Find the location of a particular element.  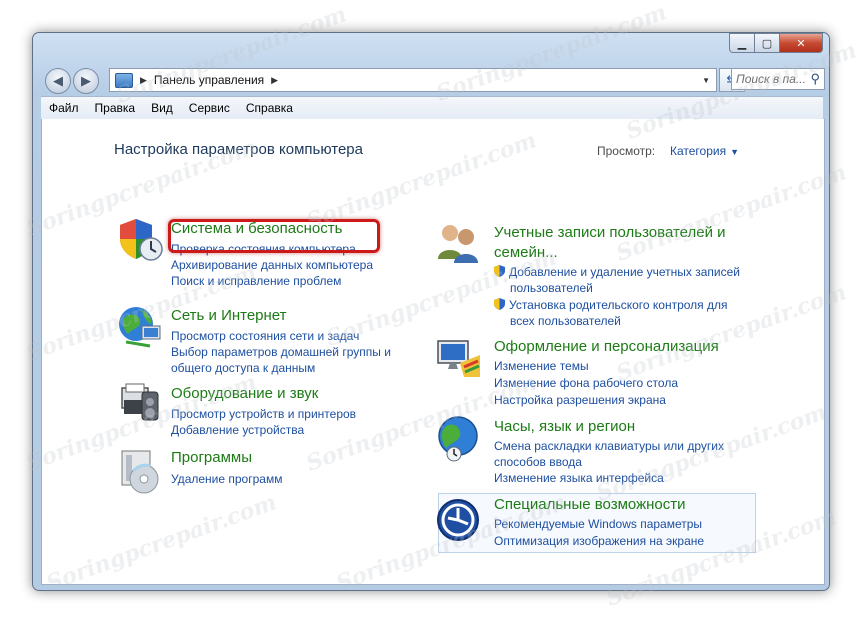

link-backup-computer: Архивирование данных компьютера is located at coordinates (272, 265).